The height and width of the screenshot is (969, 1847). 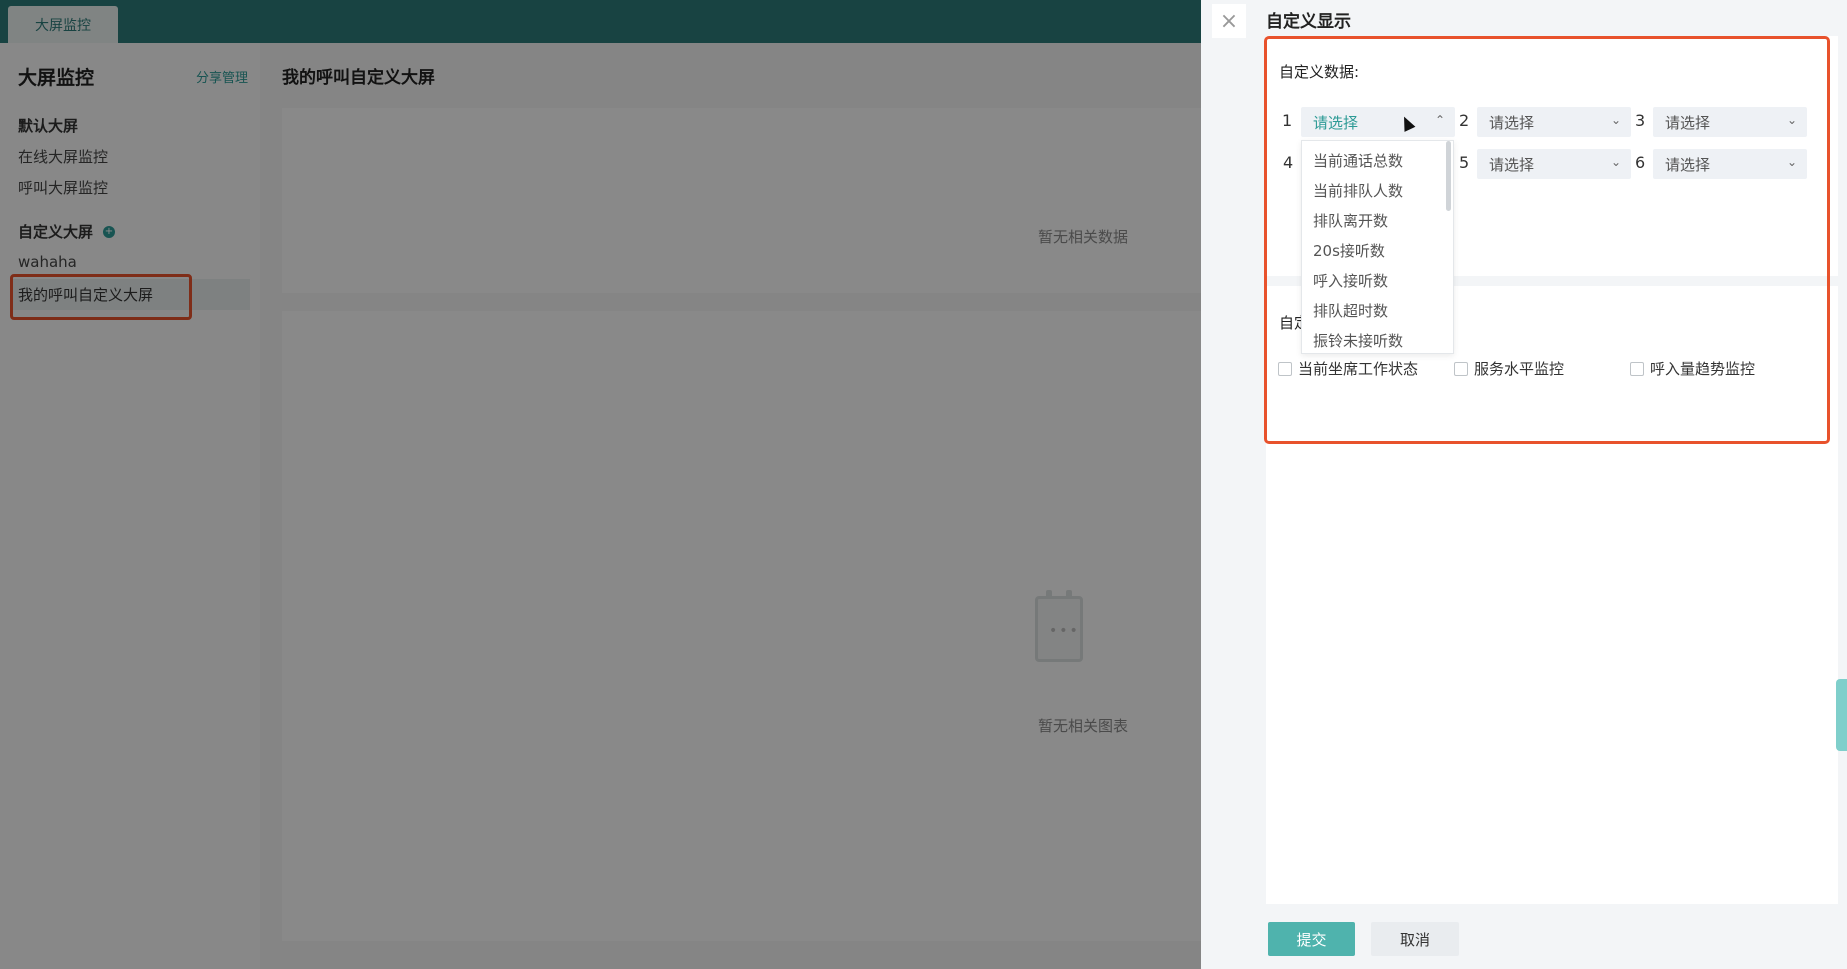 I want to click on cancel-button: 取消, so click(x=1415, y=939).